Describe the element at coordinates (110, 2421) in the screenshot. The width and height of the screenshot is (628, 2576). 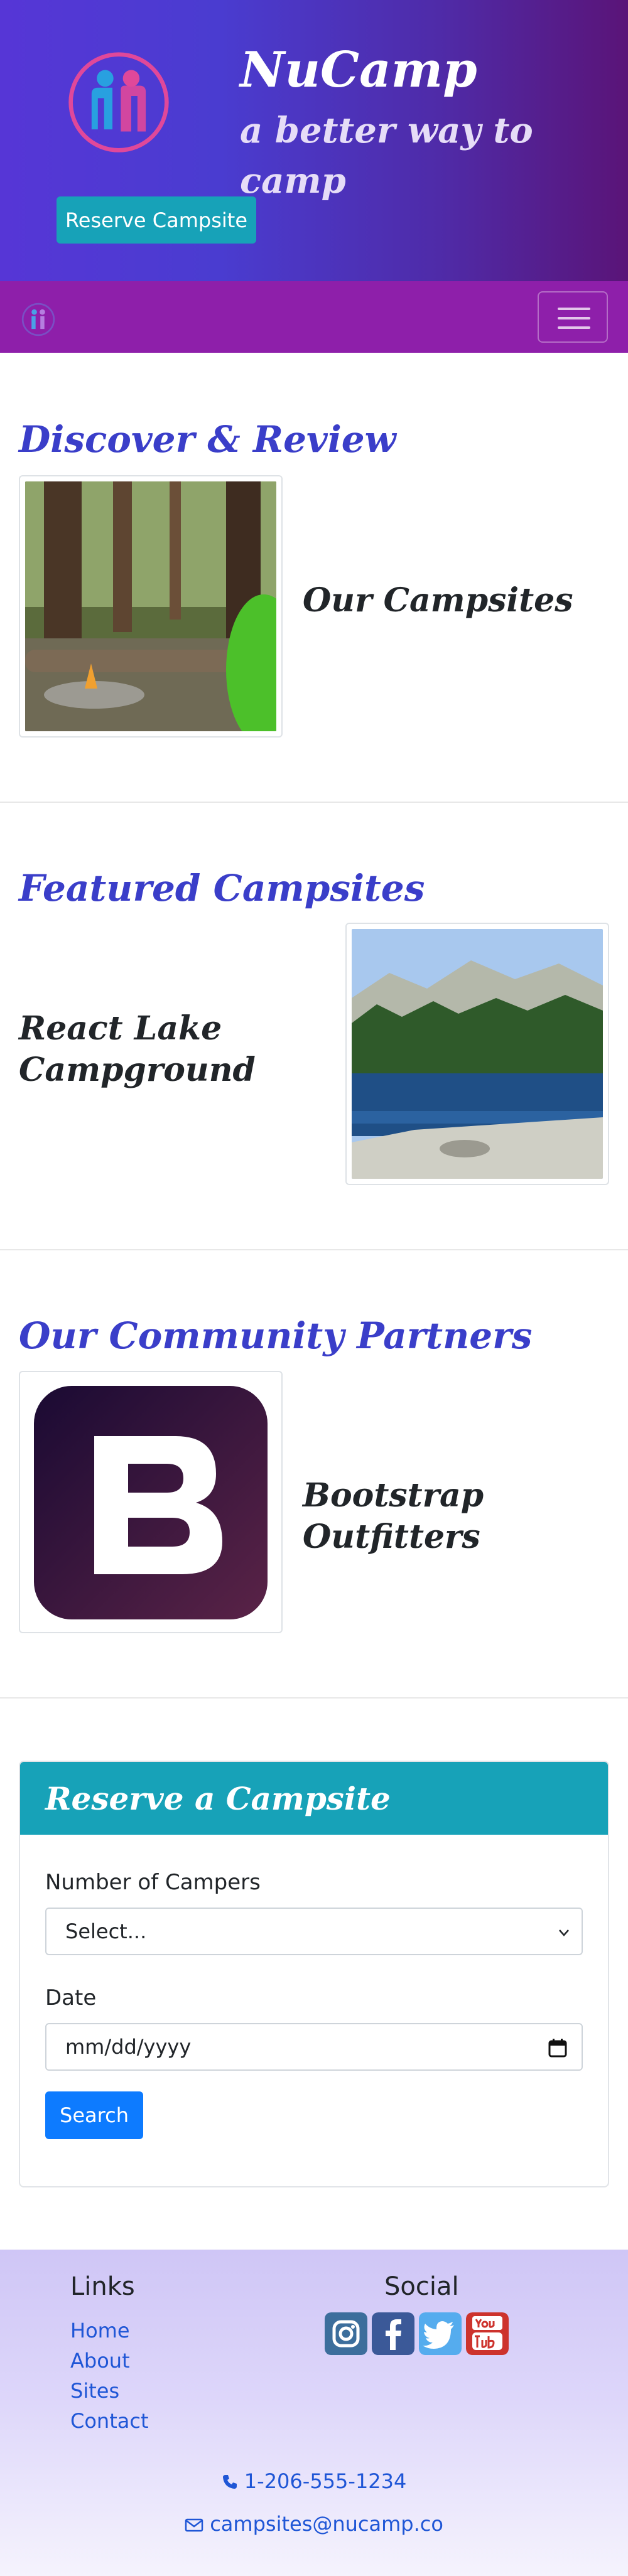
I see `footer-link-contact: Contact` at that location.